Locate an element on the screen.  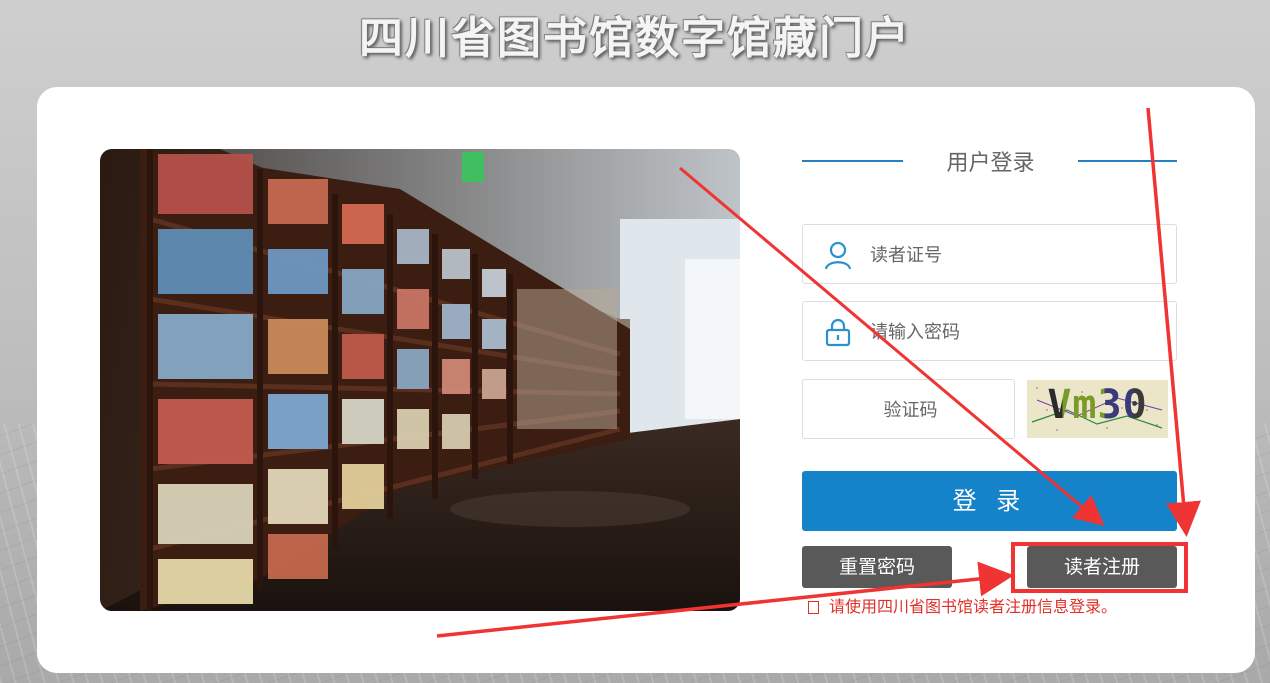
register-highlight-box is located at coordinates (1099, 567).